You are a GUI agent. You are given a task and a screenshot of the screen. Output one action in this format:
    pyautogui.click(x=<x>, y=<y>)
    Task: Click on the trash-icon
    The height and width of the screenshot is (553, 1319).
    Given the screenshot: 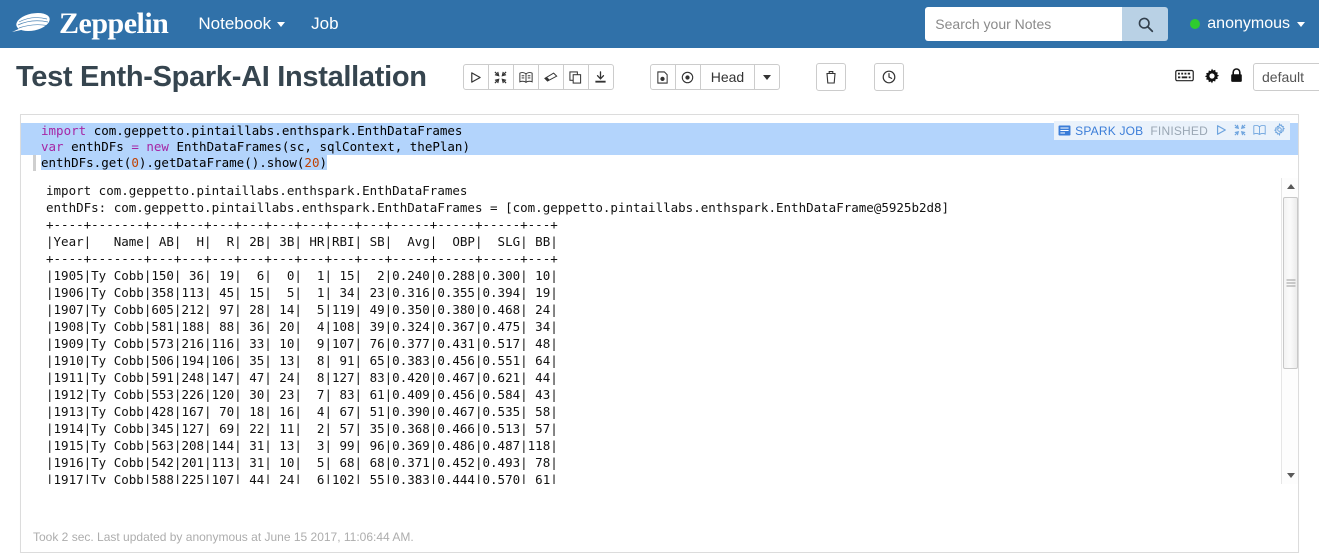 What is the action you would take?
    pyautogui.click(x=831, y=77)
    